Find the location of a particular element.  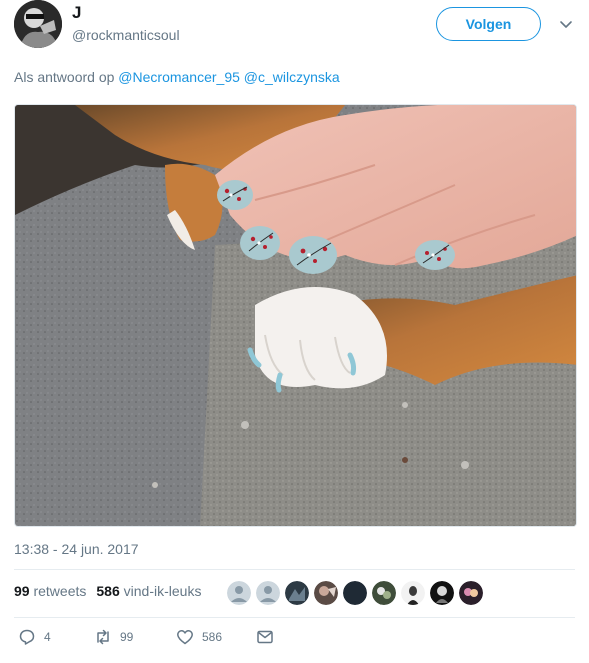

reply-button: 4 is located at coordinates (34, 637).